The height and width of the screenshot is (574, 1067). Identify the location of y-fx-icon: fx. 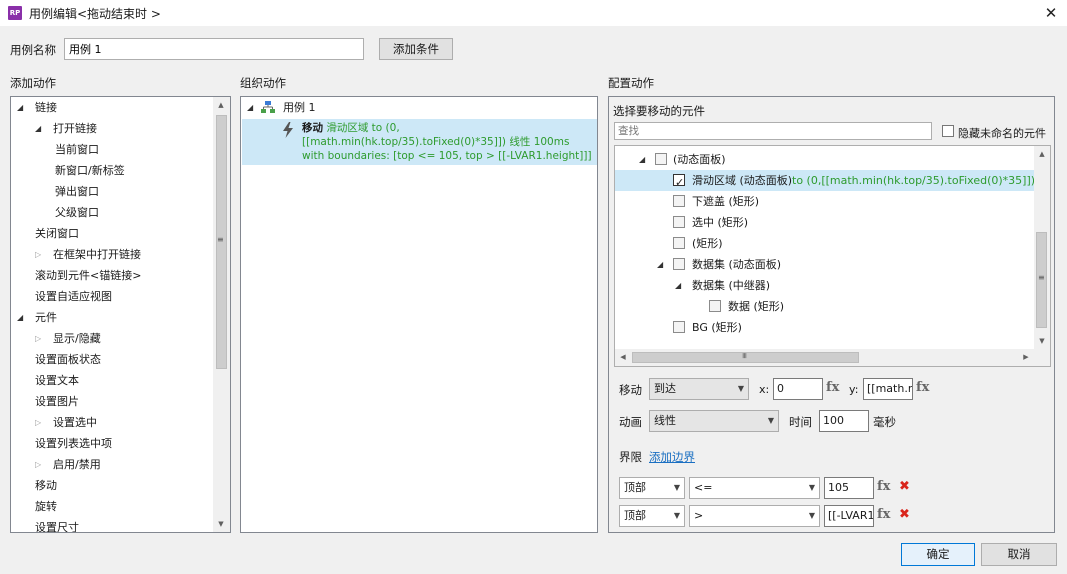
(922, 387).